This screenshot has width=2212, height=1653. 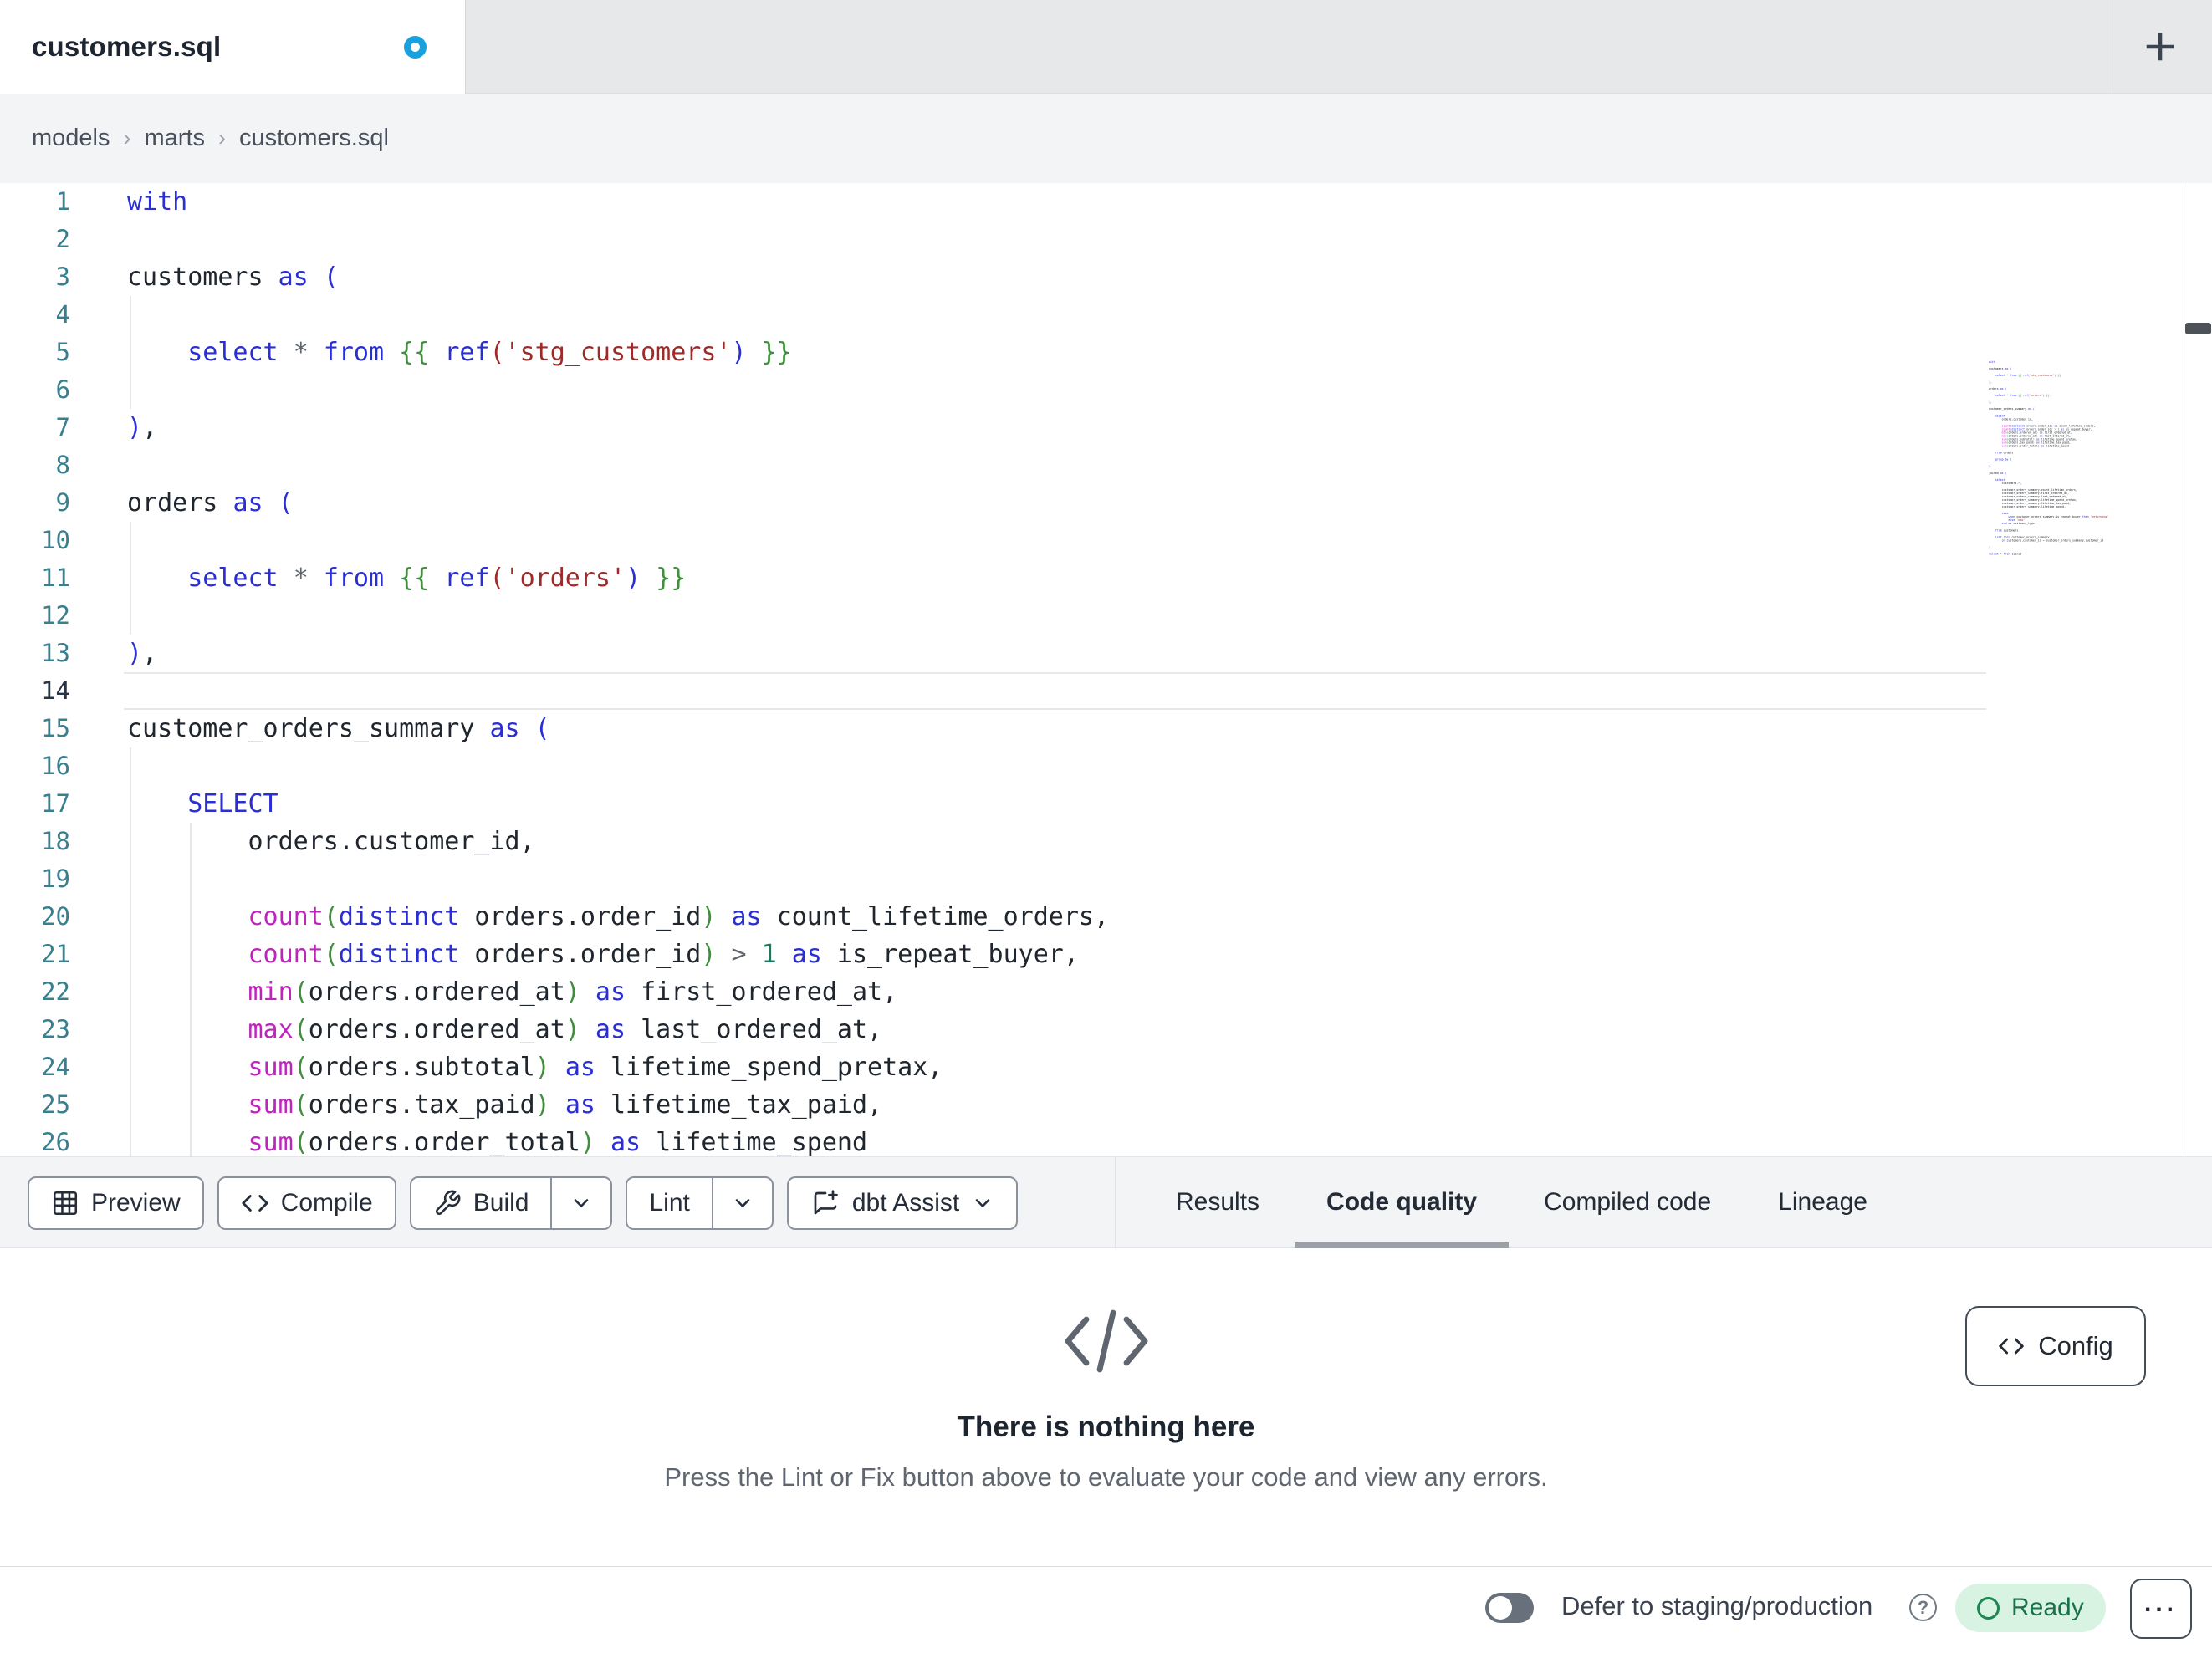 I want to click on code-line-3: 3 customers as (, so click(x=1092, y=277).